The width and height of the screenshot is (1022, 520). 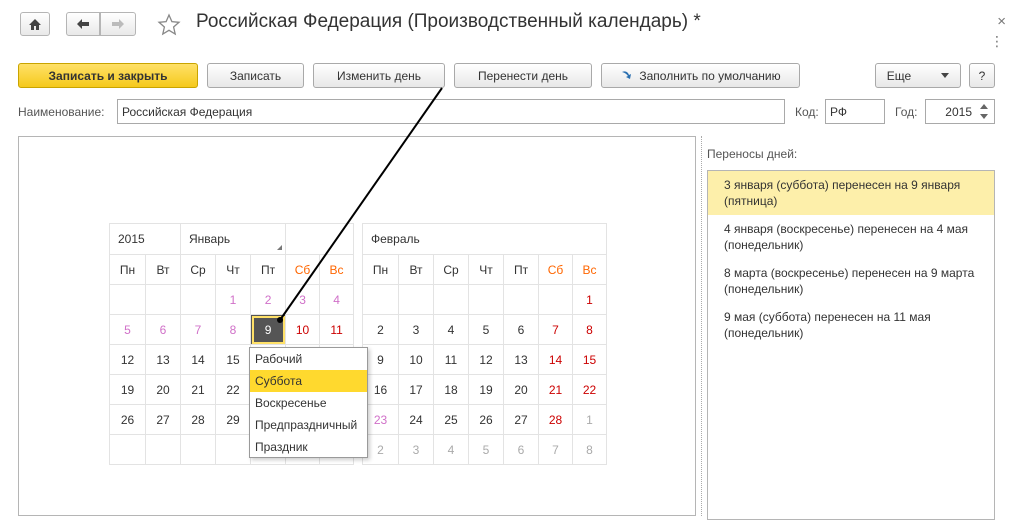 I want to click on calendar-day: 17, so click(x=416, y=389).